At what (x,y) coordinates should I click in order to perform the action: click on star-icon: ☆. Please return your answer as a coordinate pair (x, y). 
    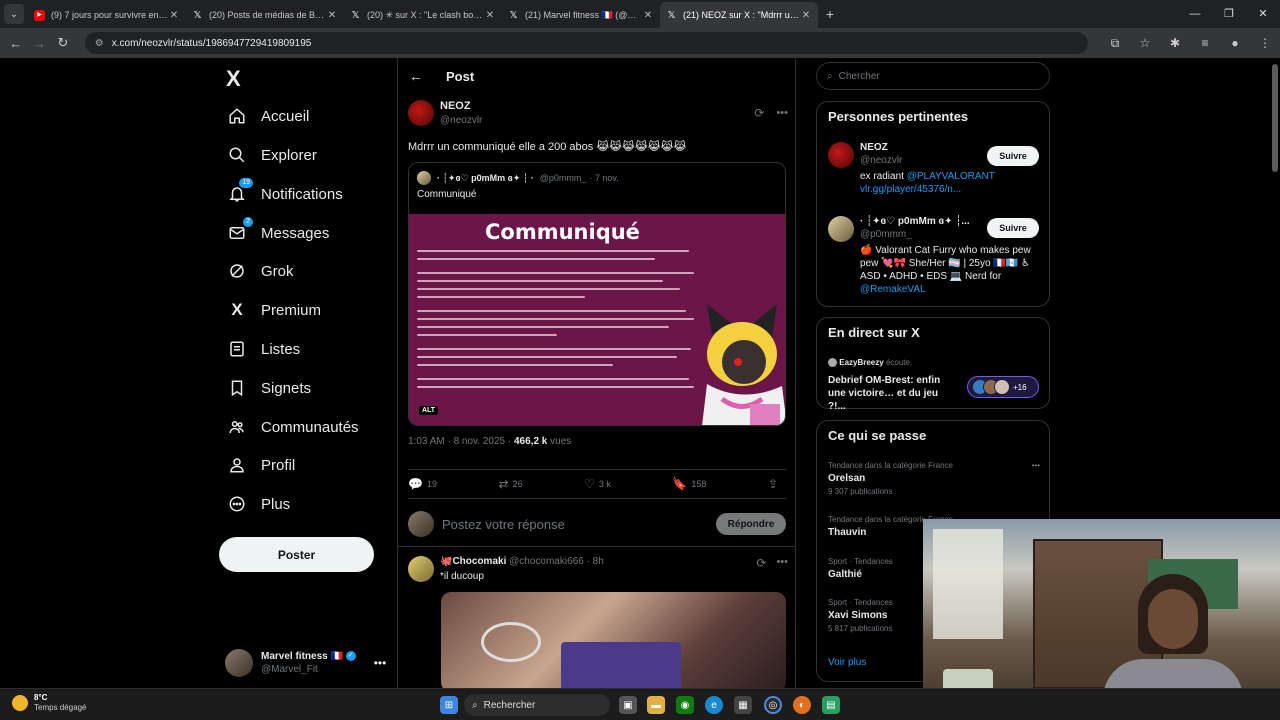
    Looking at the image, I should click on (1145, 43).